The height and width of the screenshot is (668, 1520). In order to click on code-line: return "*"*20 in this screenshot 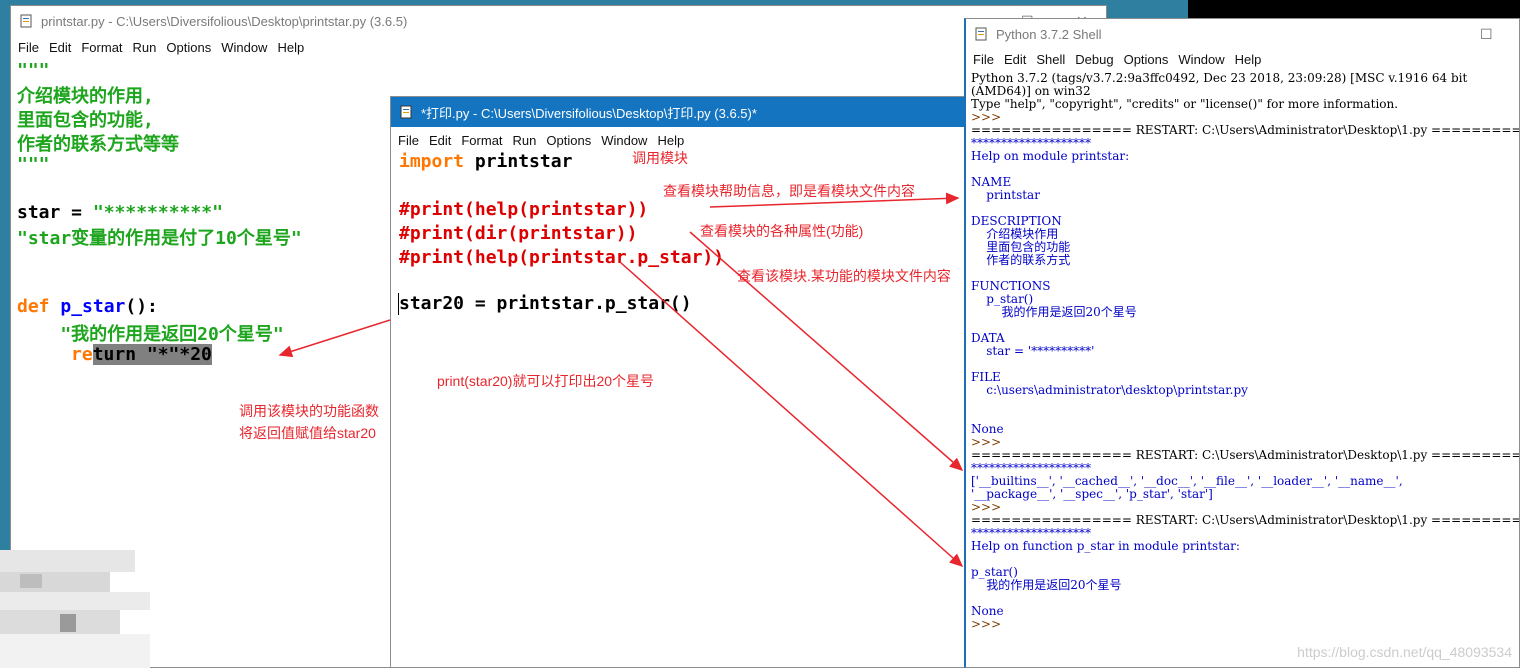, I will do `click(141, 354)`.